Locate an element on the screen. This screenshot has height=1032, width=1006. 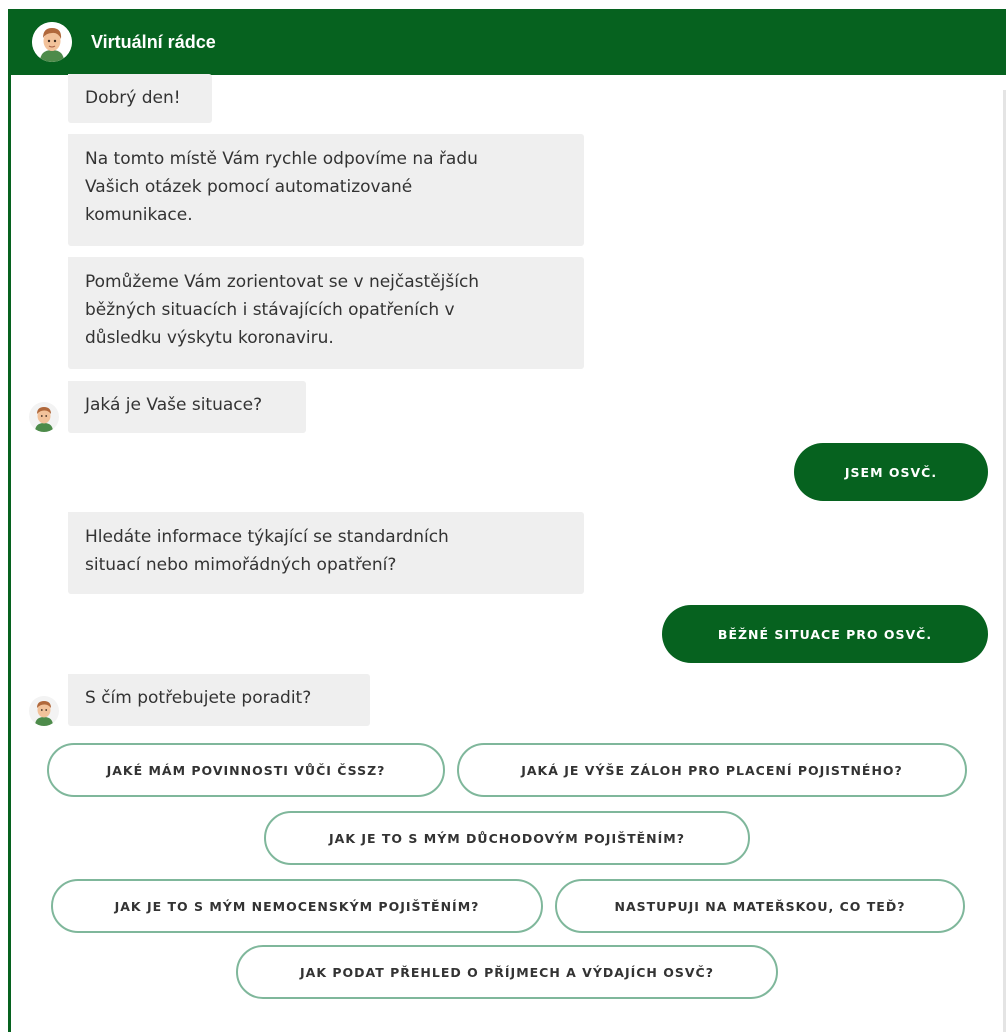
quick-reply-materska: NASTUPUJI NA MATEŘSKOU, CO TEĎ? is located at coordinates (760, 906).